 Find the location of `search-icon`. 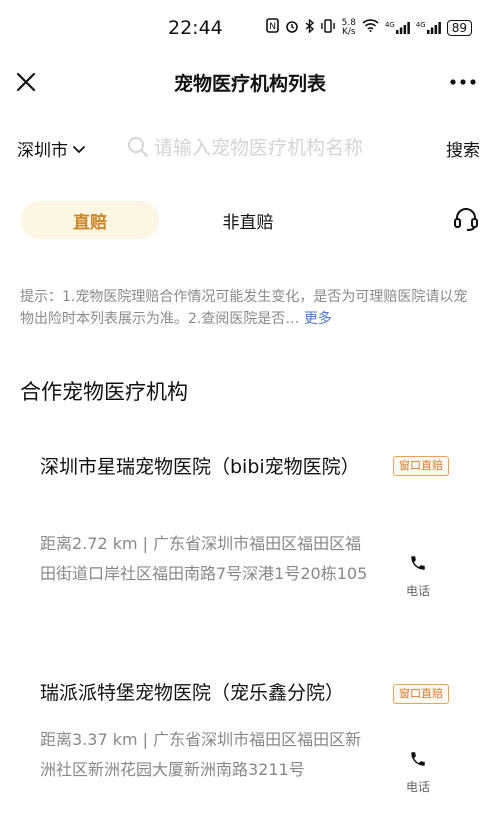

search-icon is located at coordinates (138, 147).